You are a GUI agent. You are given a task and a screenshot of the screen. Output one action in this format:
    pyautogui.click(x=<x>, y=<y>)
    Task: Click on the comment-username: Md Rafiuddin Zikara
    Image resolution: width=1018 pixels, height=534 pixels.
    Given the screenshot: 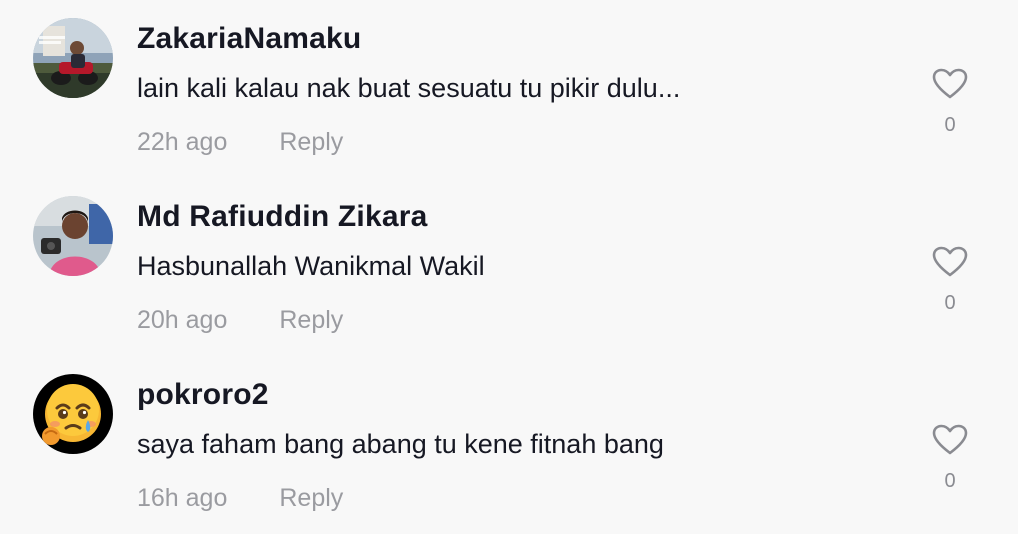 What is the action you would take?
    pyautogui.click(x=282, y=217)
    